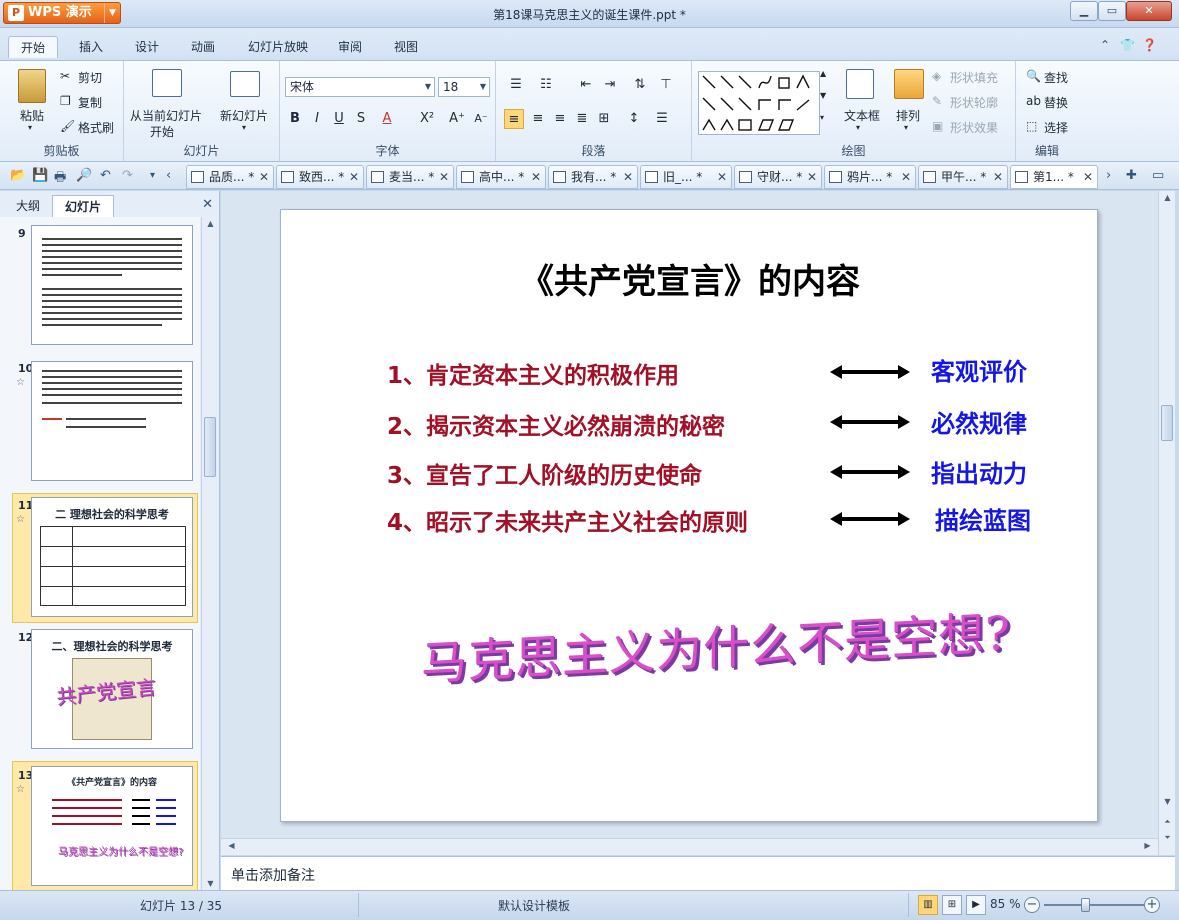 This screenshot has width=1179, height=920. What do you see at coordinates (90, 102) in the screenshot?
I see `copy-button: 复制` at bounding box center [90, 102].